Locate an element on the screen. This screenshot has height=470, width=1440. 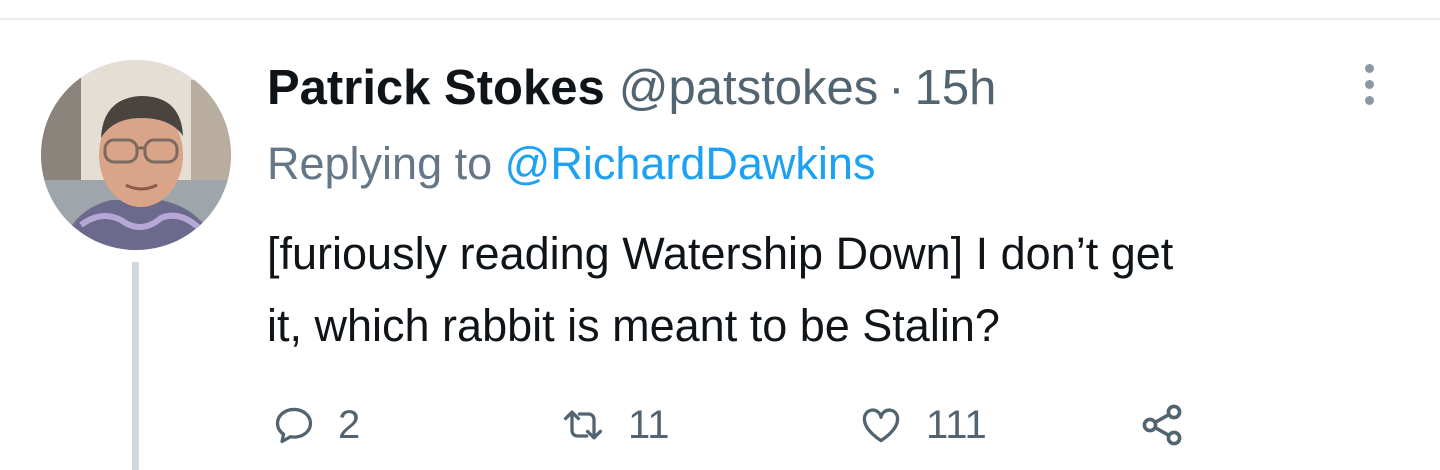
avatar-photo is located at coordinates (136, 155).